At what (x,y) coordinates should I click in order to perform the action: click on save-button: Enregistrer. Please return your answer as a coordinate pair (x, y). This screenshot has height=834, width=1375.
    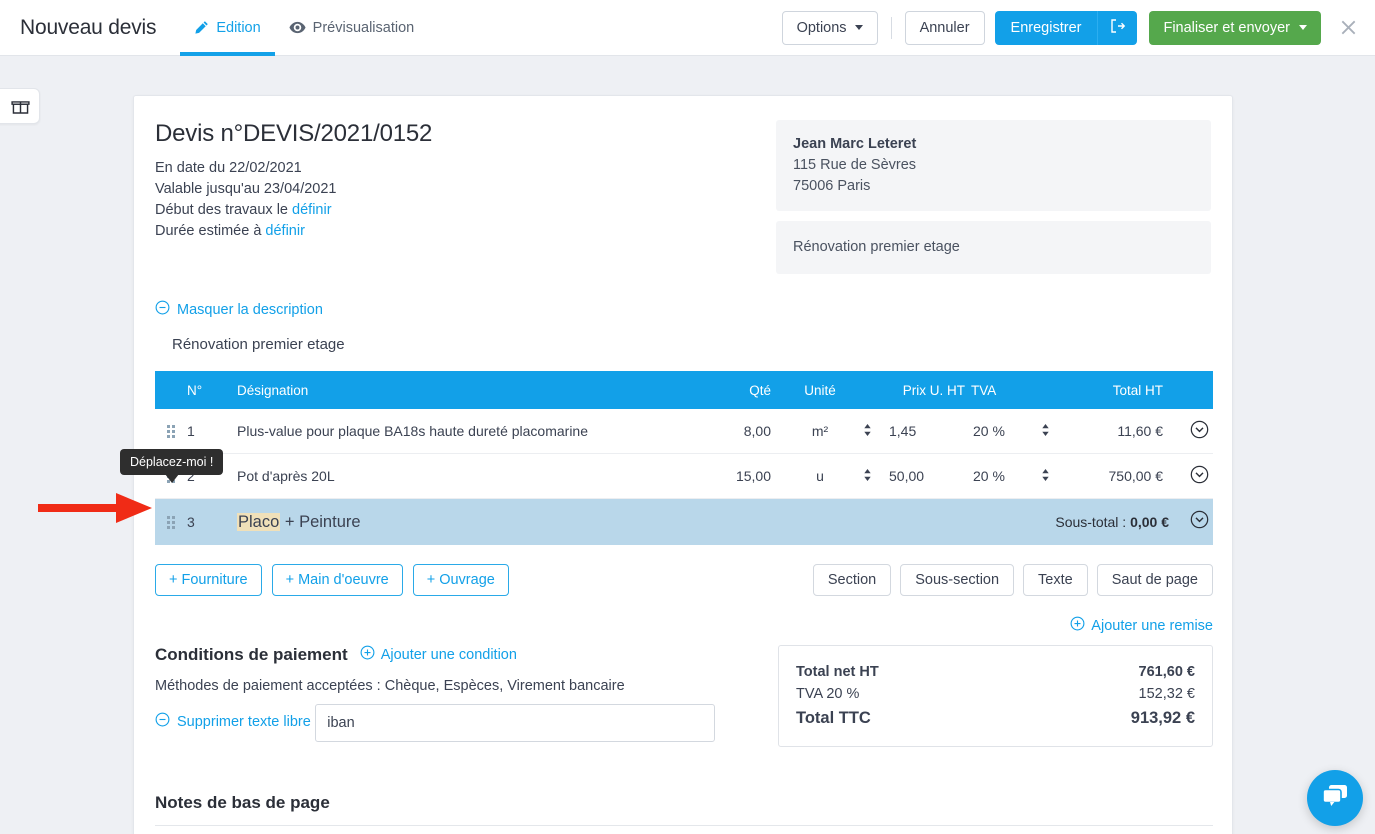
    Looking at the image, I should click on (1046, 27).